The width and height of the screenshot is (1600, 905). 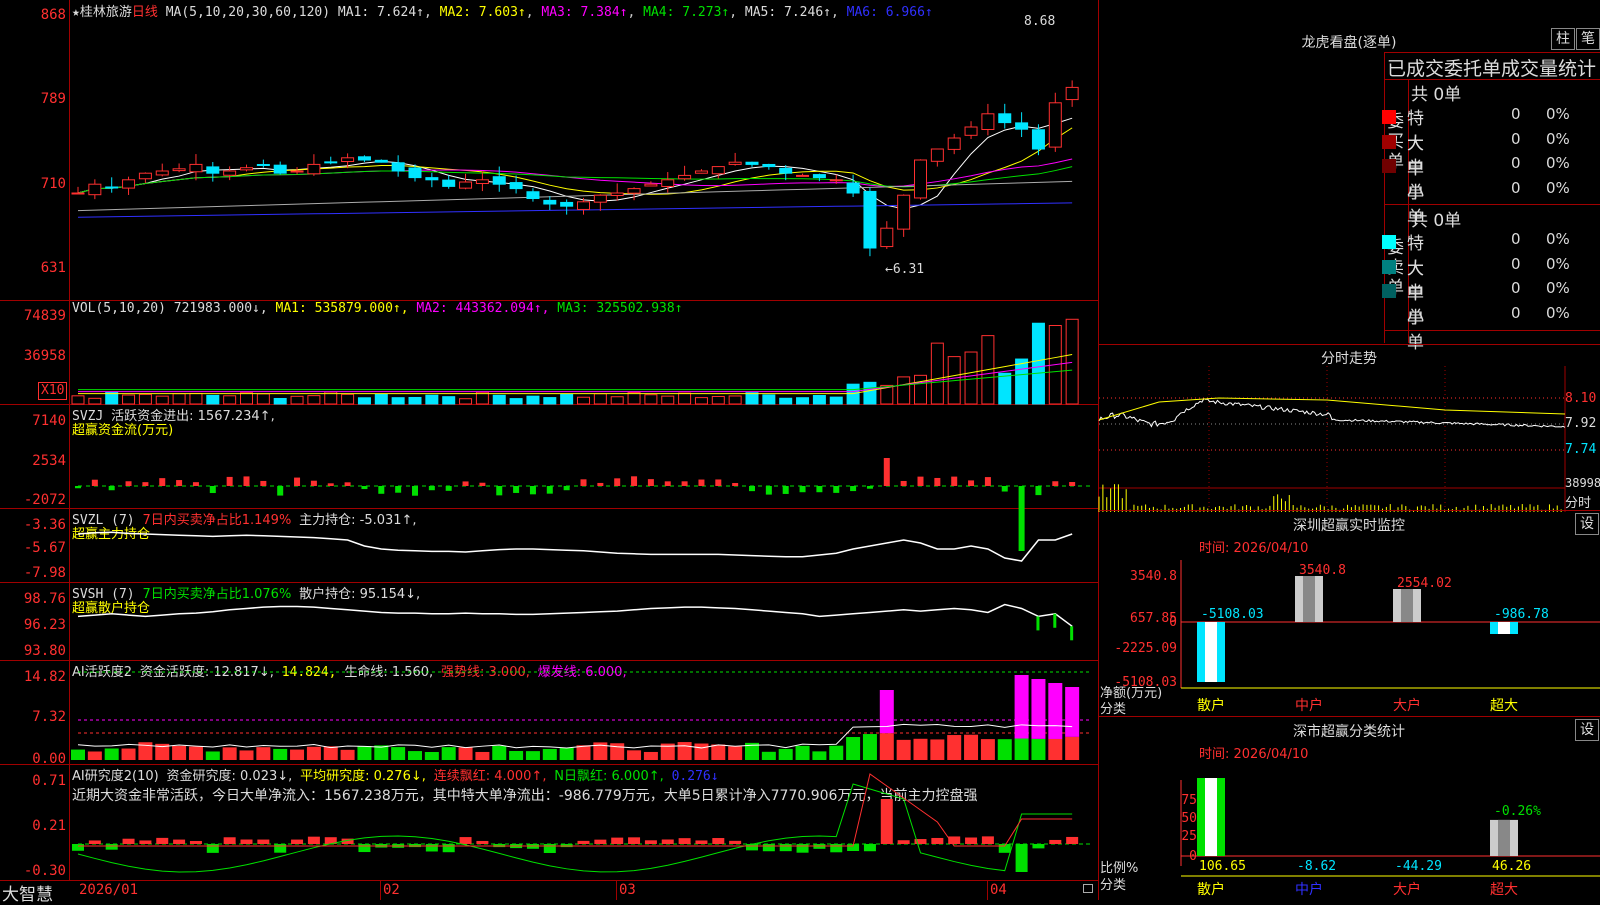 I want to click on category-label: 超大, so click(x=1504, y=890).